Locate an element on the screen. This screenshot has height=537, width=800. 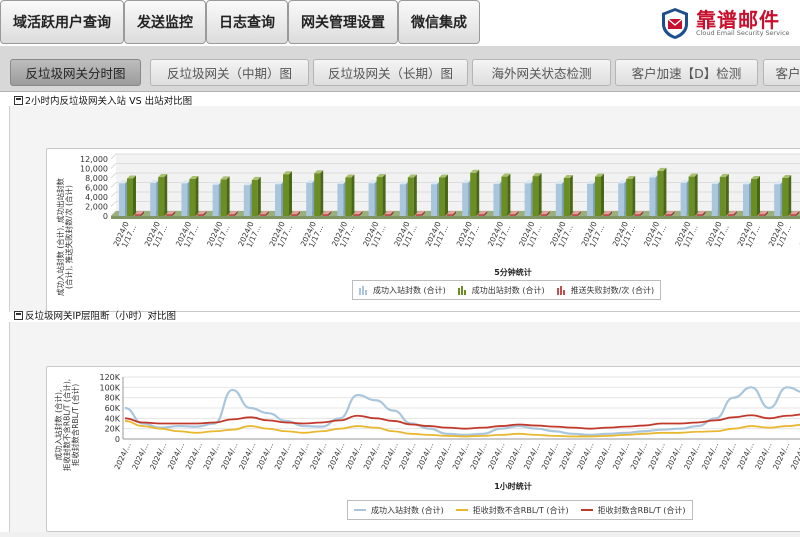
legend-item-line-no-rbl: 拒收封数不含RBL/T (合计) is located at coordinates (512, 510).